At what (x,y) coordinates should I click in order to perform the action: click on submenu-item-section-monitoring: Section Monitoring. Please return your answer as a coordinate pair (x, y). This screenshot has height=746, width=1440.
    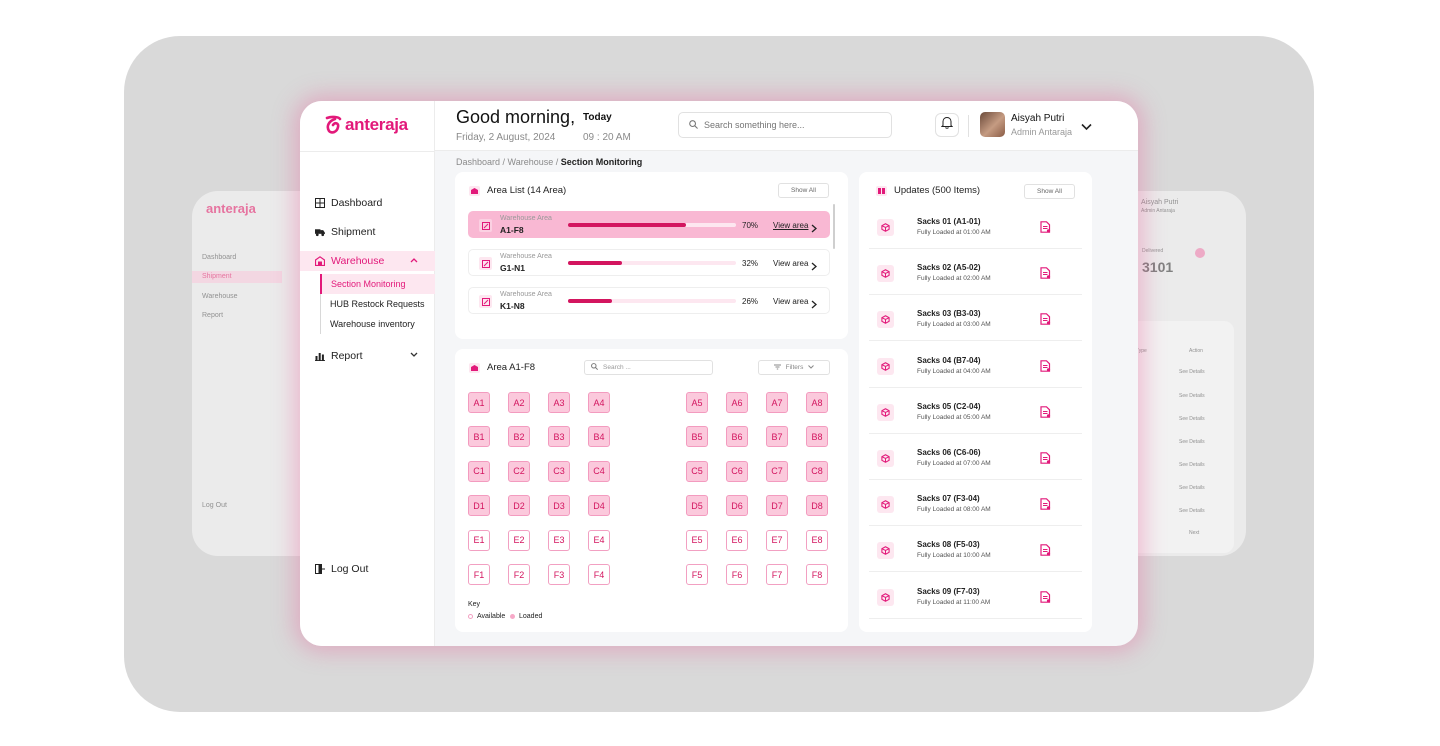
    Looking at the image, I should click on (377, 284).